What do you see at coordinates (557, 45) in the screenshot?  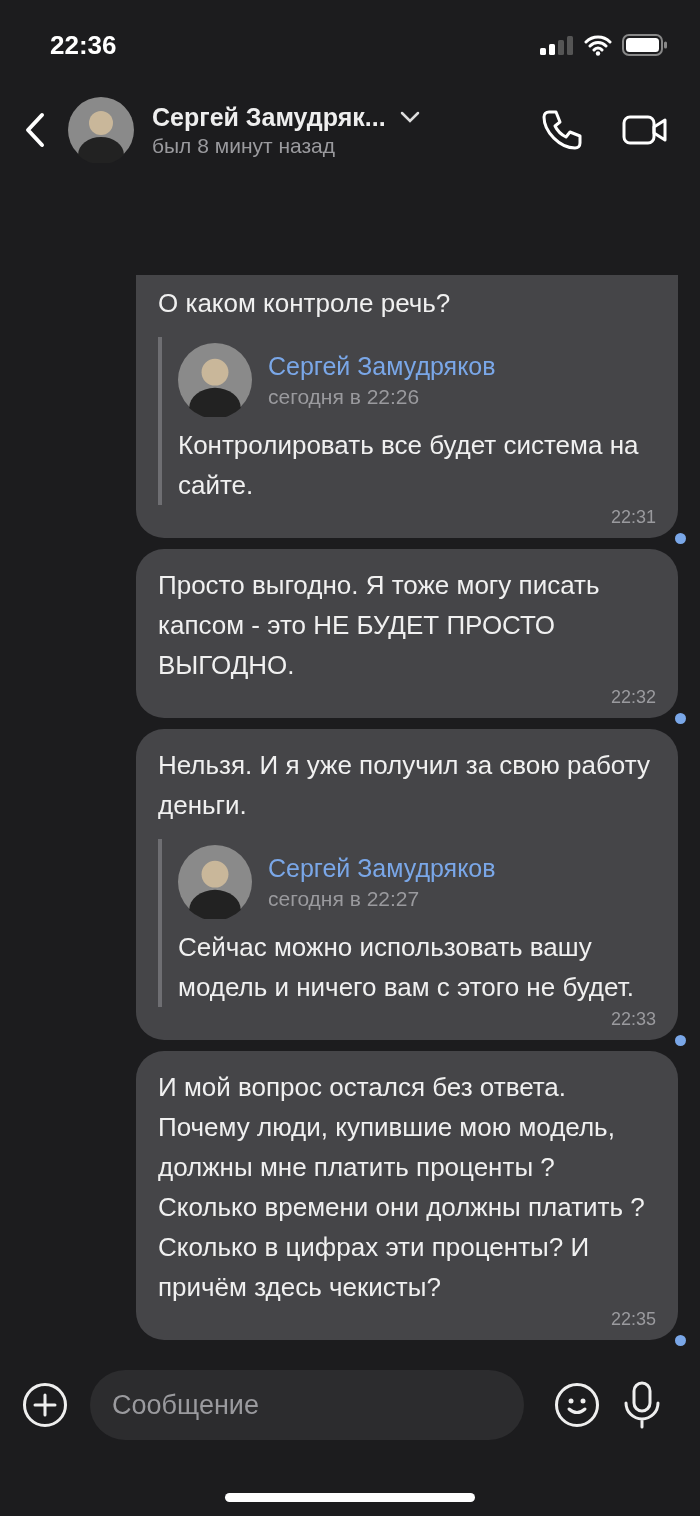 I see `signal-icon` at bounding box center [557, 45].